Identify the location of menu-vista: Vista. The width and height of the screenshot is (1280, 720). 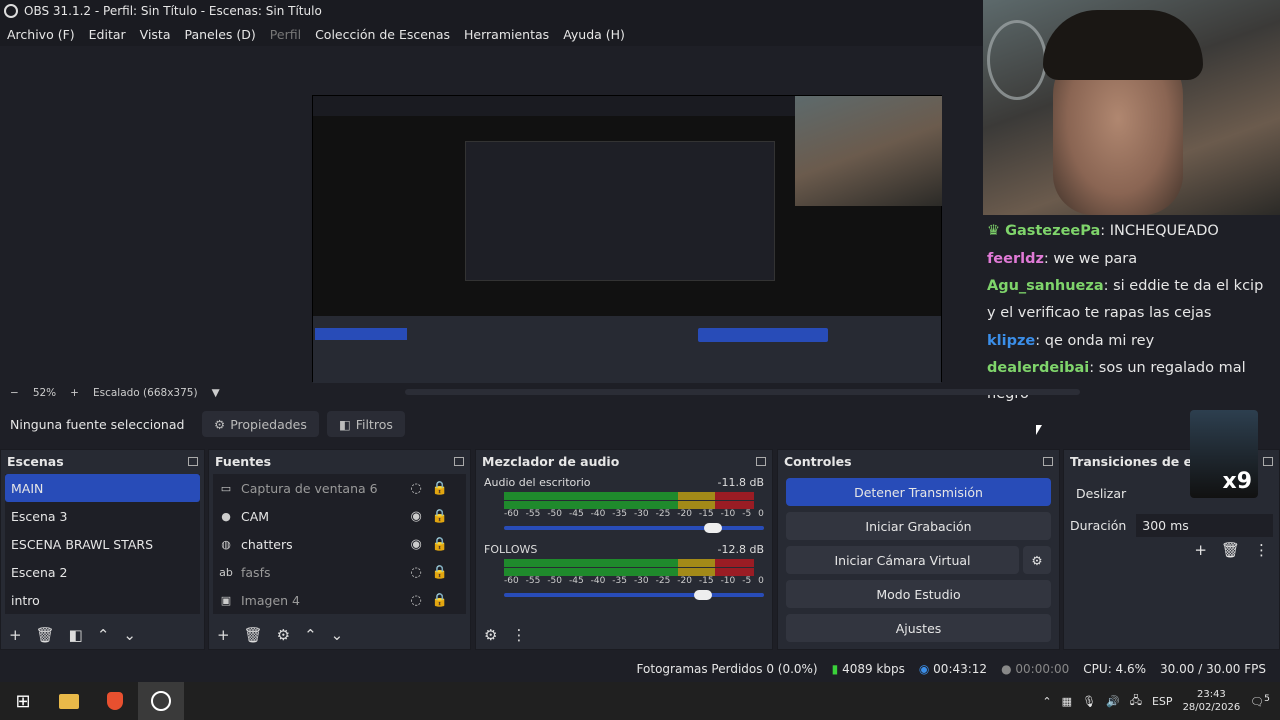
(155, 34).